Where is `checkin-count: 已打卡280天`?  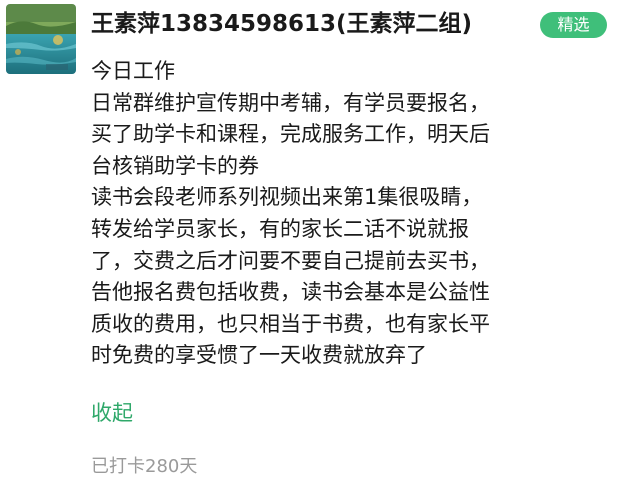
checkin-count: 已打卡280天 is located at coordinates (144, 466).